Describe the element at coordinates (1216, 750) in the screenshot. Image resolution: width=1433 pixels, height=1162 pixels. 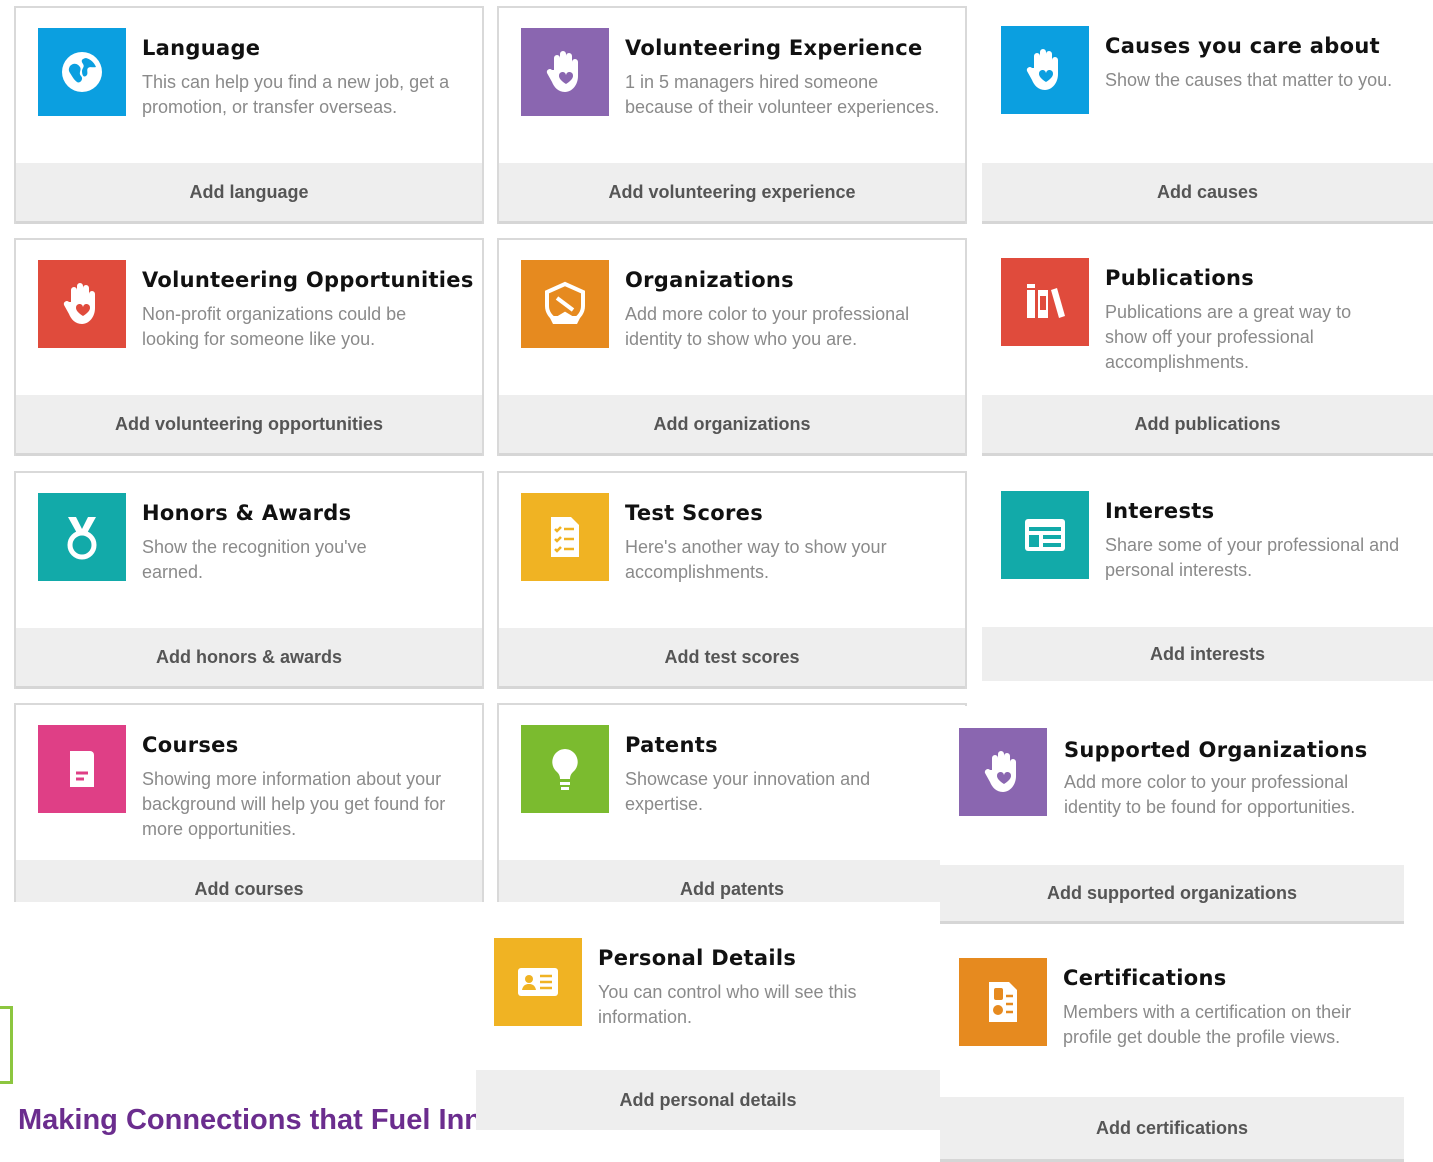
I see `card-title: Supported Organizations` at that location.